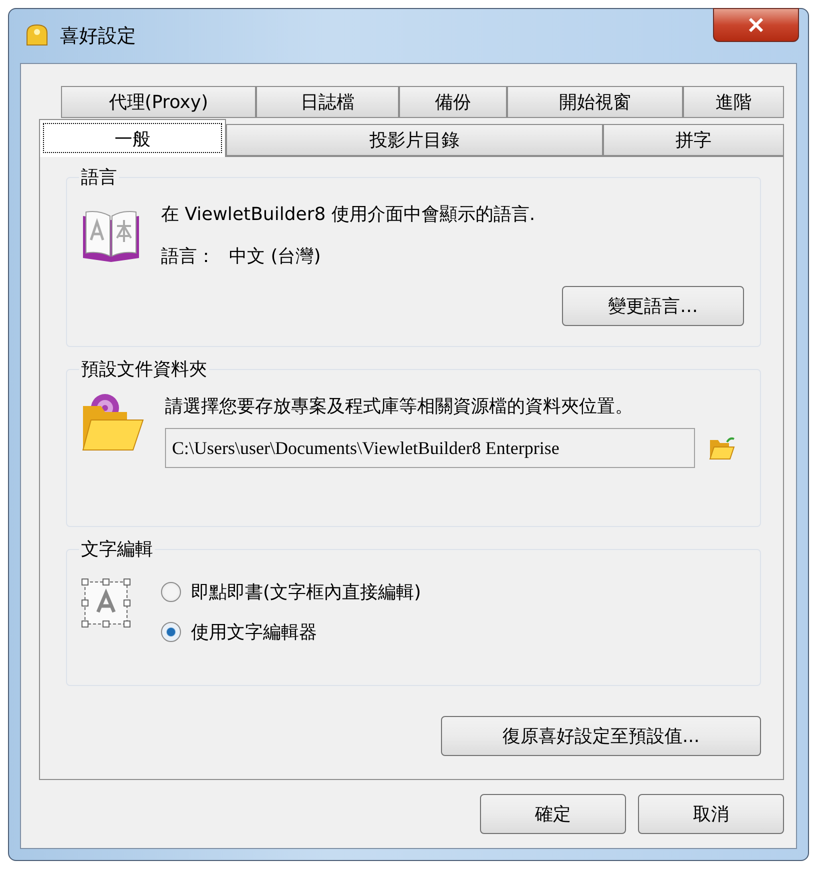  I want to click on tab: 備份, so click(453, 102).